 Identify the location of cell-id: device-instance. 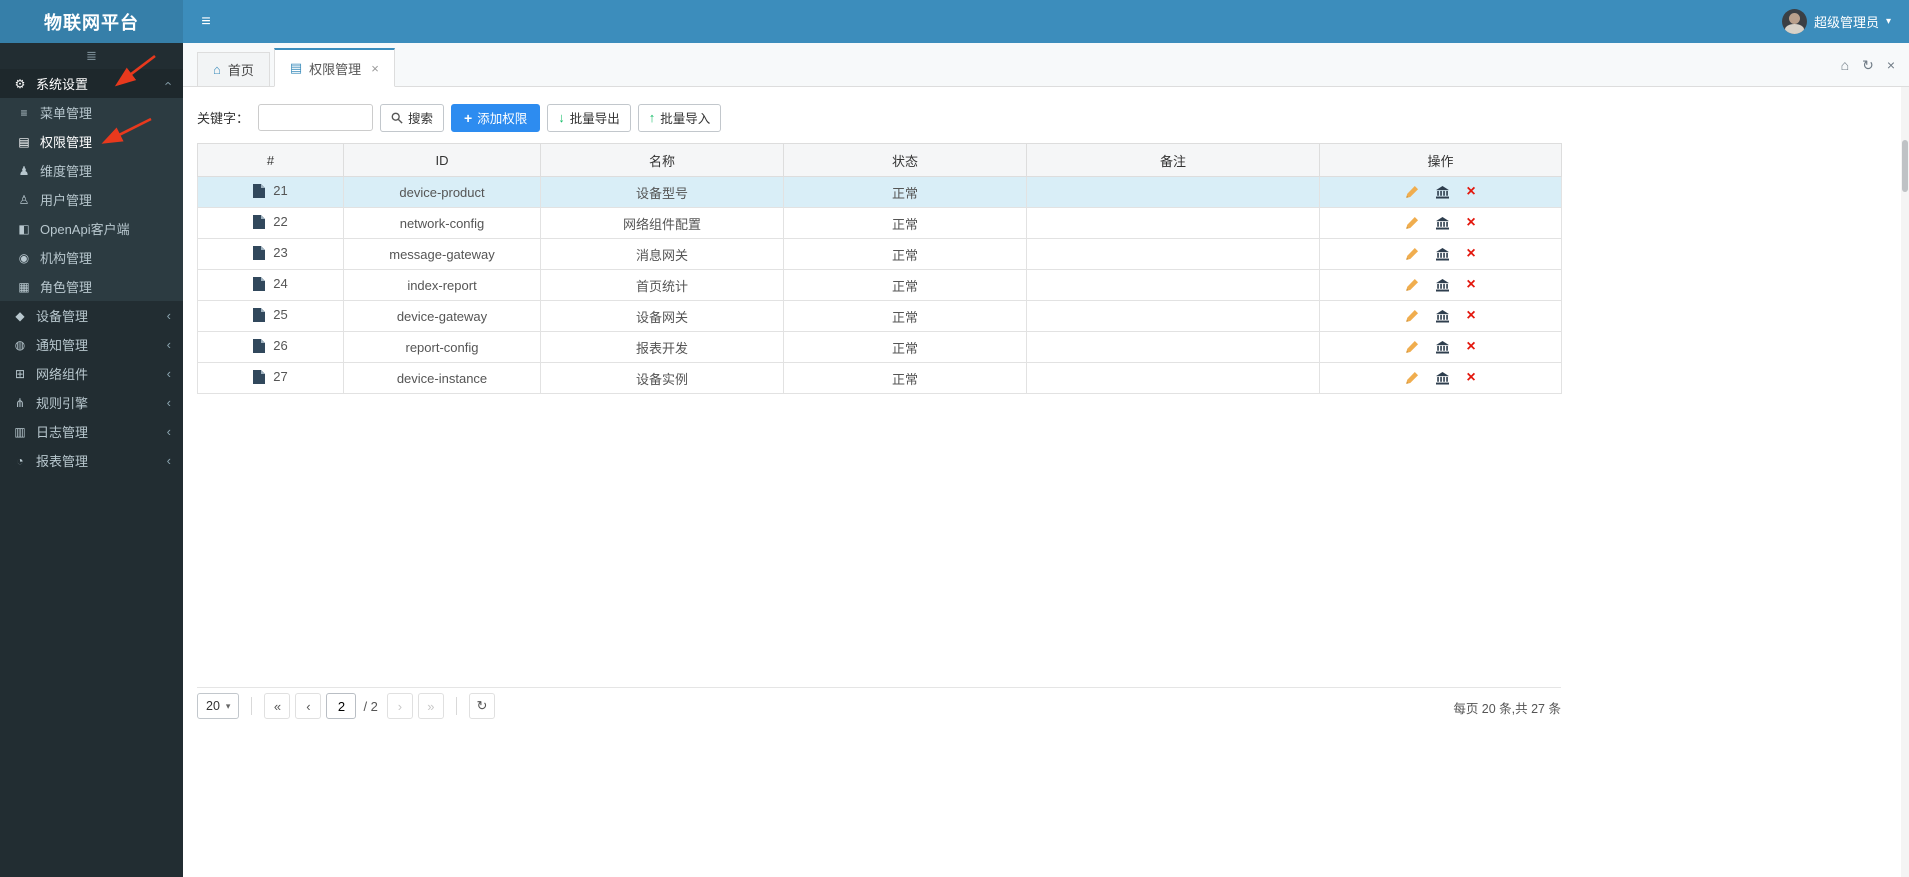
(442, 378).